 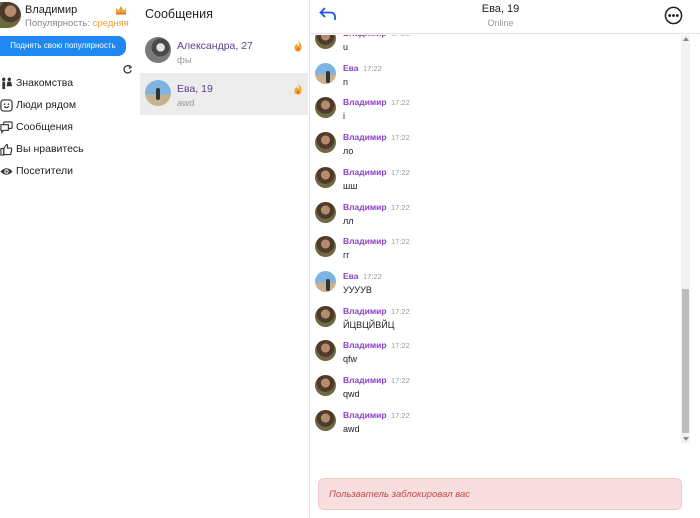 What do you see at coordinates (46, 105) in the screenshot?
I see `nav-item-label: Люди рядом` at bounding box center [46, 105].